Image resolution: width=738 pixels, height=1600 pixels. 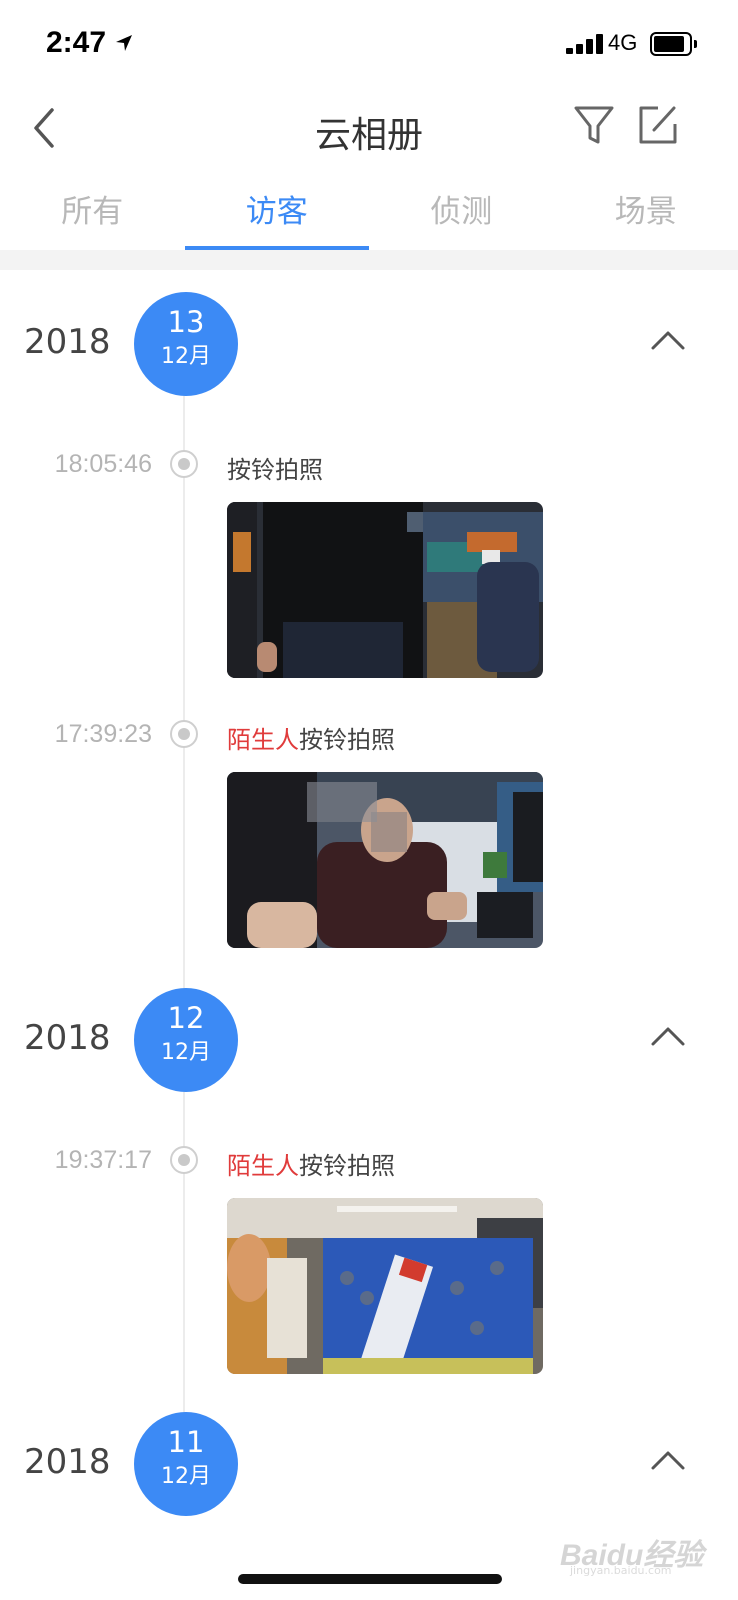 What do you see at coordinates (646, 214) in the screenshot?
I see `tab-scene: 场景` at bounding box center [646, 214].